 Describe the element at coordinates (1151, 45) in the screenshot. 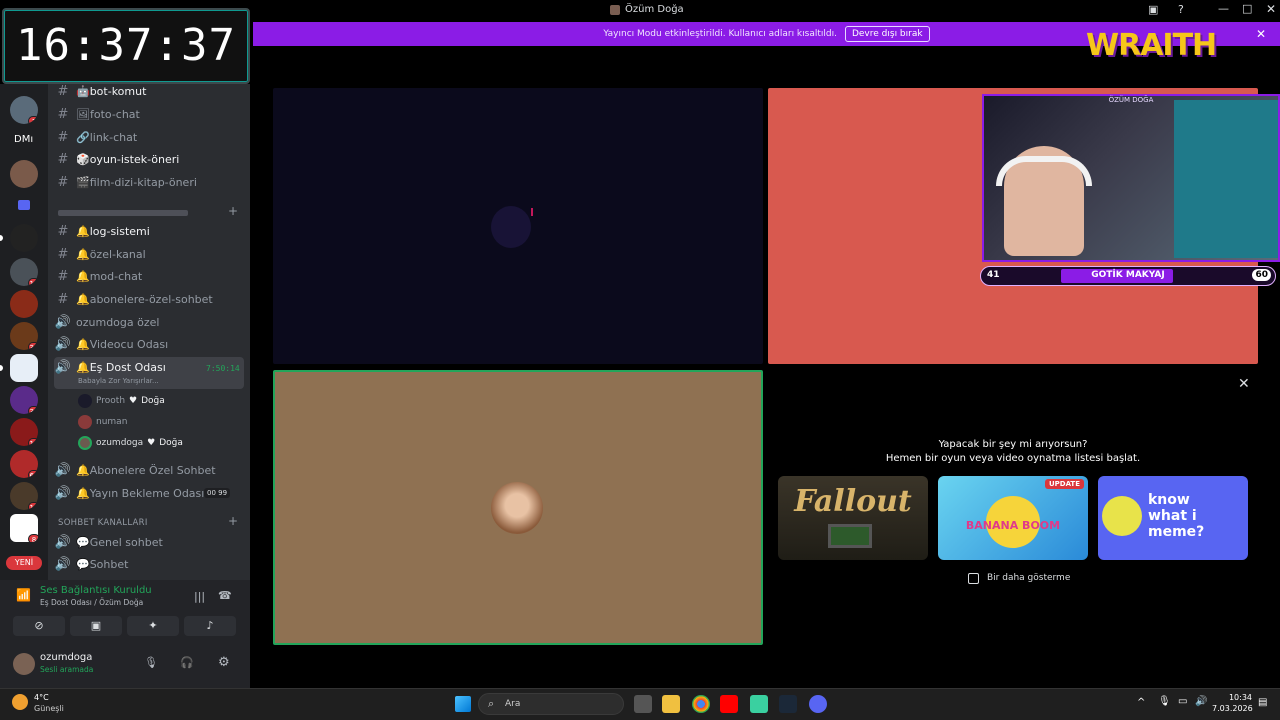

I see `wraith-logo: WRAITH` at that location.